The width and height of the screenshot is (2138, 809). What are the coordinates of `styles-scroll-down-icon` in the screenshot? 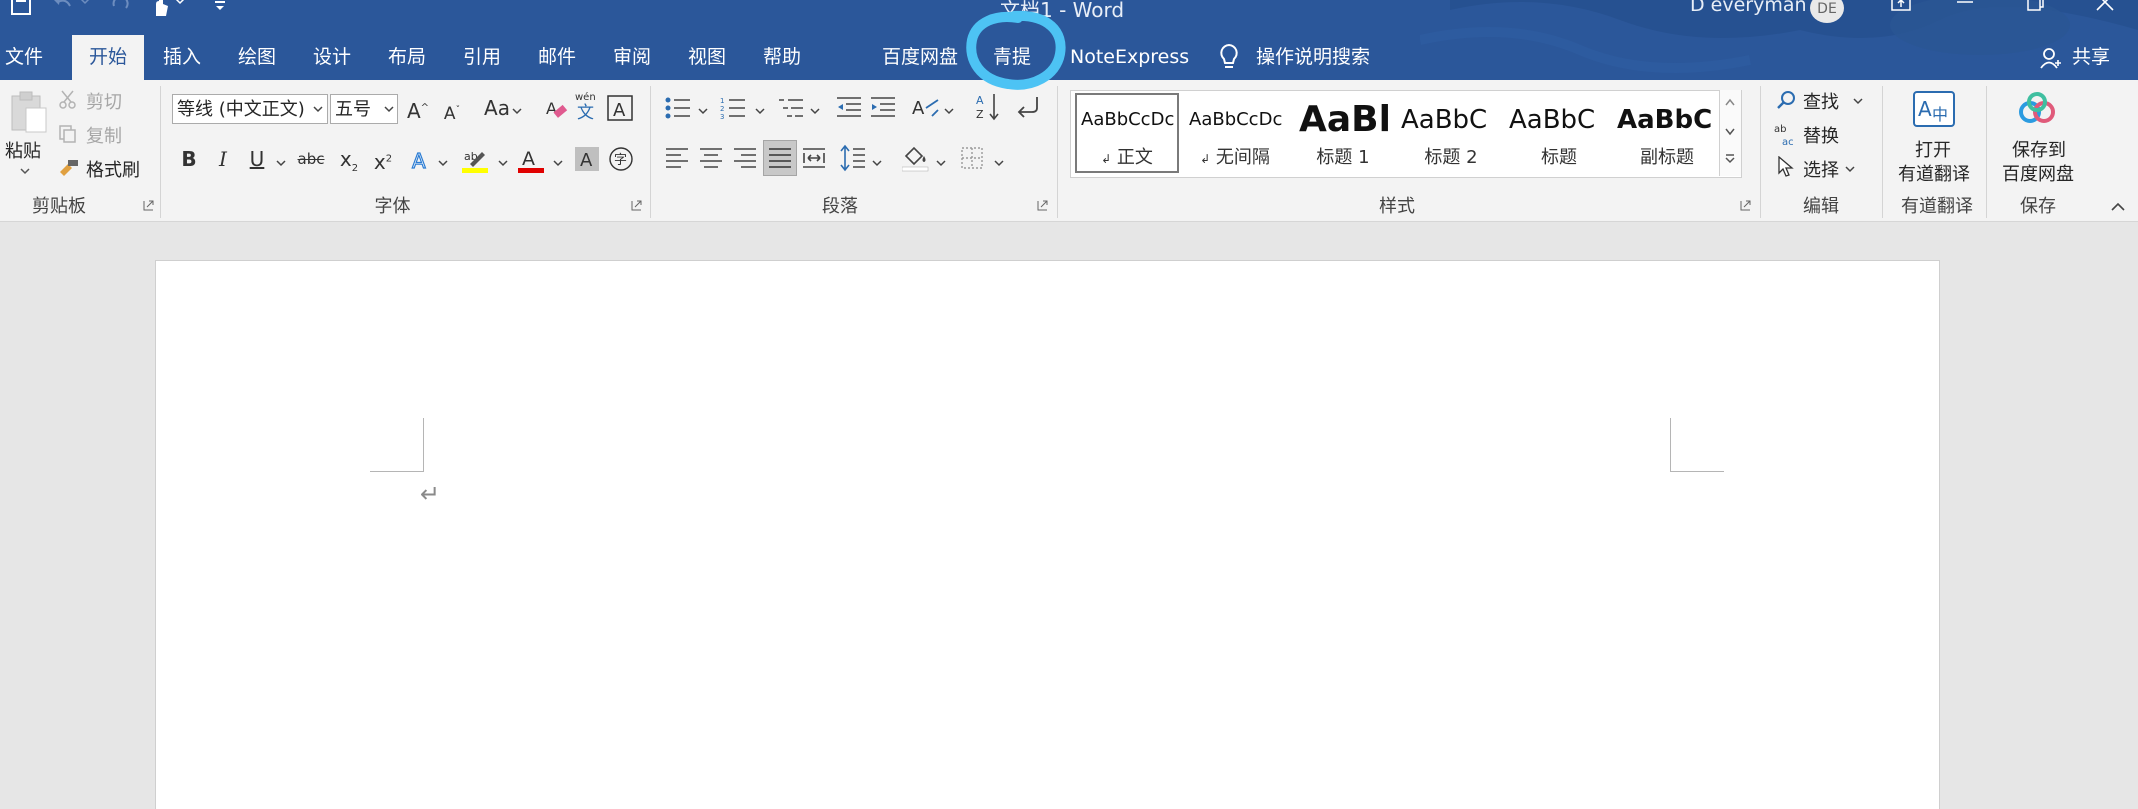 It's located at (1730, 132).